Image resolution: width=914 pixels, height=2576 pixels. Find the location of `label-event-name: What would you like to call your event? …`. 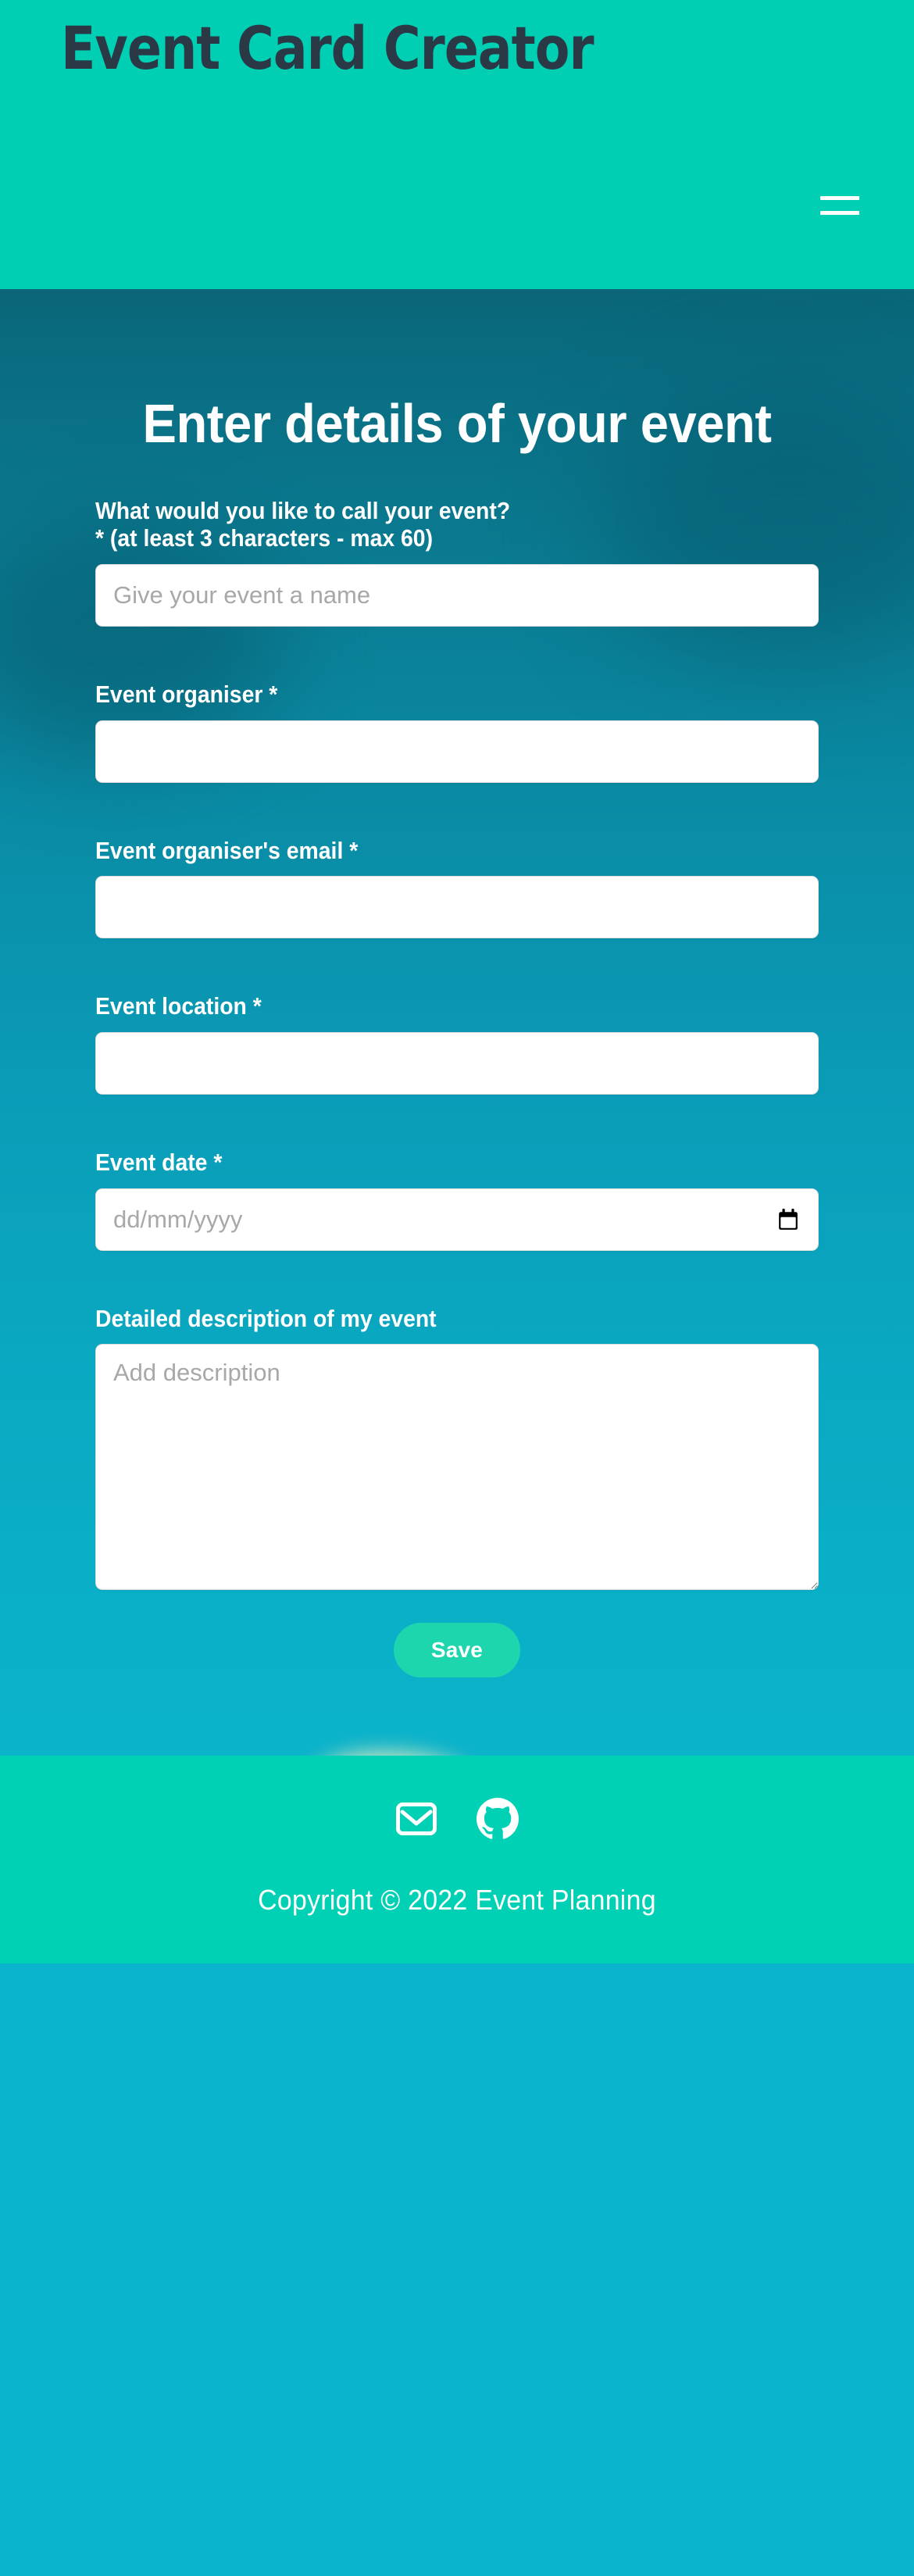

label-event-name: What would you like to call your event? … is located at coordinates (303, 525).